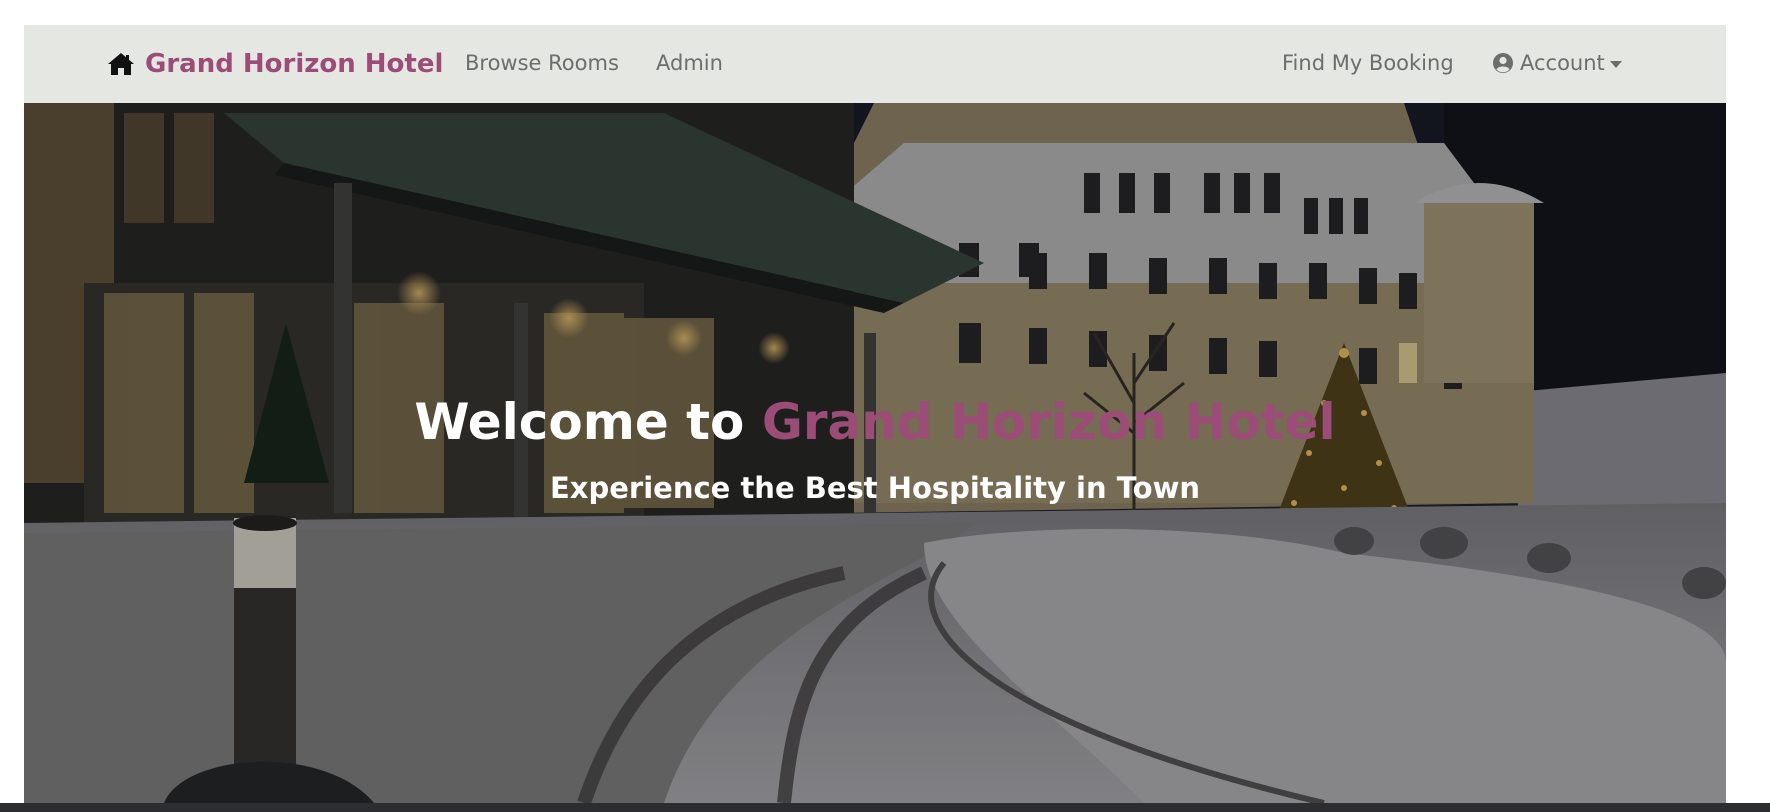  Describe the element at coordinates (1048, 422) in the screenshot. I see `hero-title-accent: Grand Horizon Hotel` at that location.